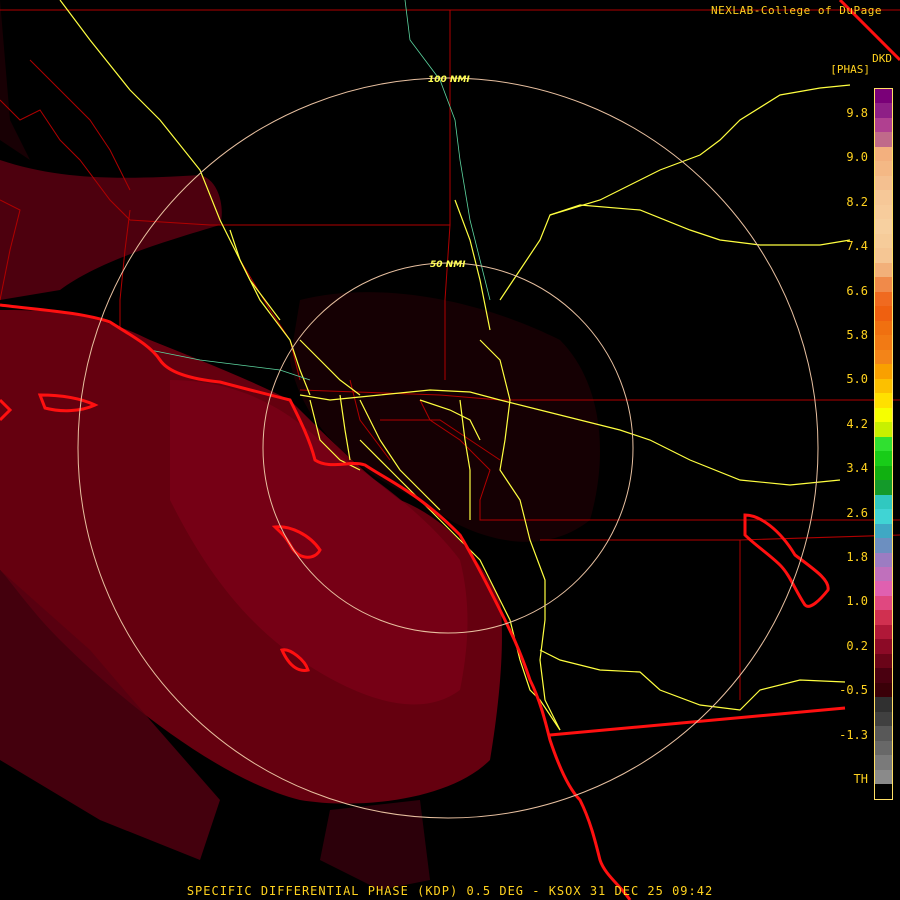 This screenshot has height=900, width=900. I want to click on legend-tick-label: 6.6, so click(857, 290).